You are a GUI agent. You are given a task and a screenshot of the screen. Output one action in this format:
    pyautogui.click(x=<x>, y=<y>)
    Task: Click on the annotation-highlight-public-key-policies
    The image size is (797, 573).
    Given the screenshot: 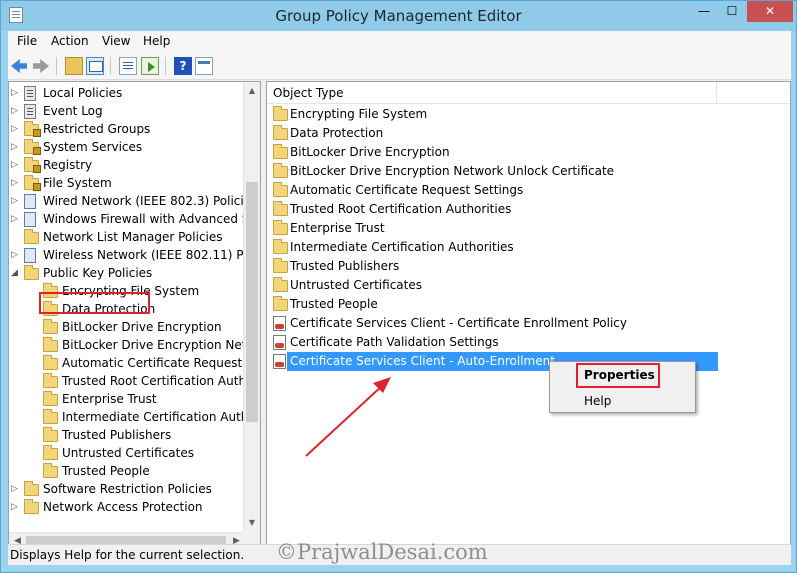 What is the action you would take?
    pyautogui.click(x=94, y=303)
    